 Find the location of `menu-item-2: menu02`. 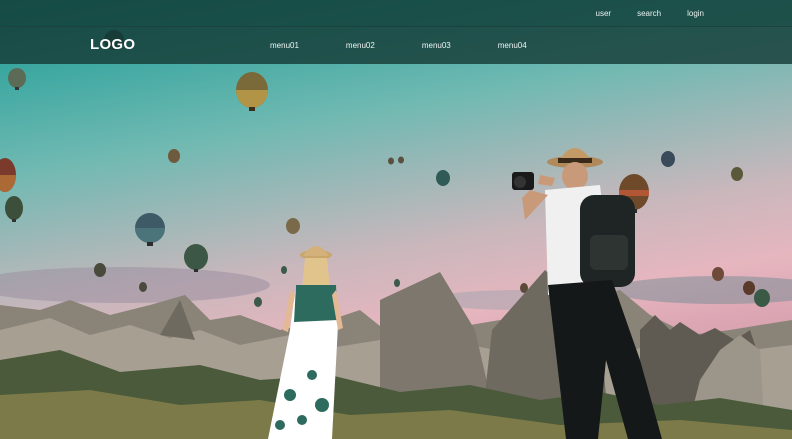

menu-item-2: menu02 is located at coordinates (360, 45).